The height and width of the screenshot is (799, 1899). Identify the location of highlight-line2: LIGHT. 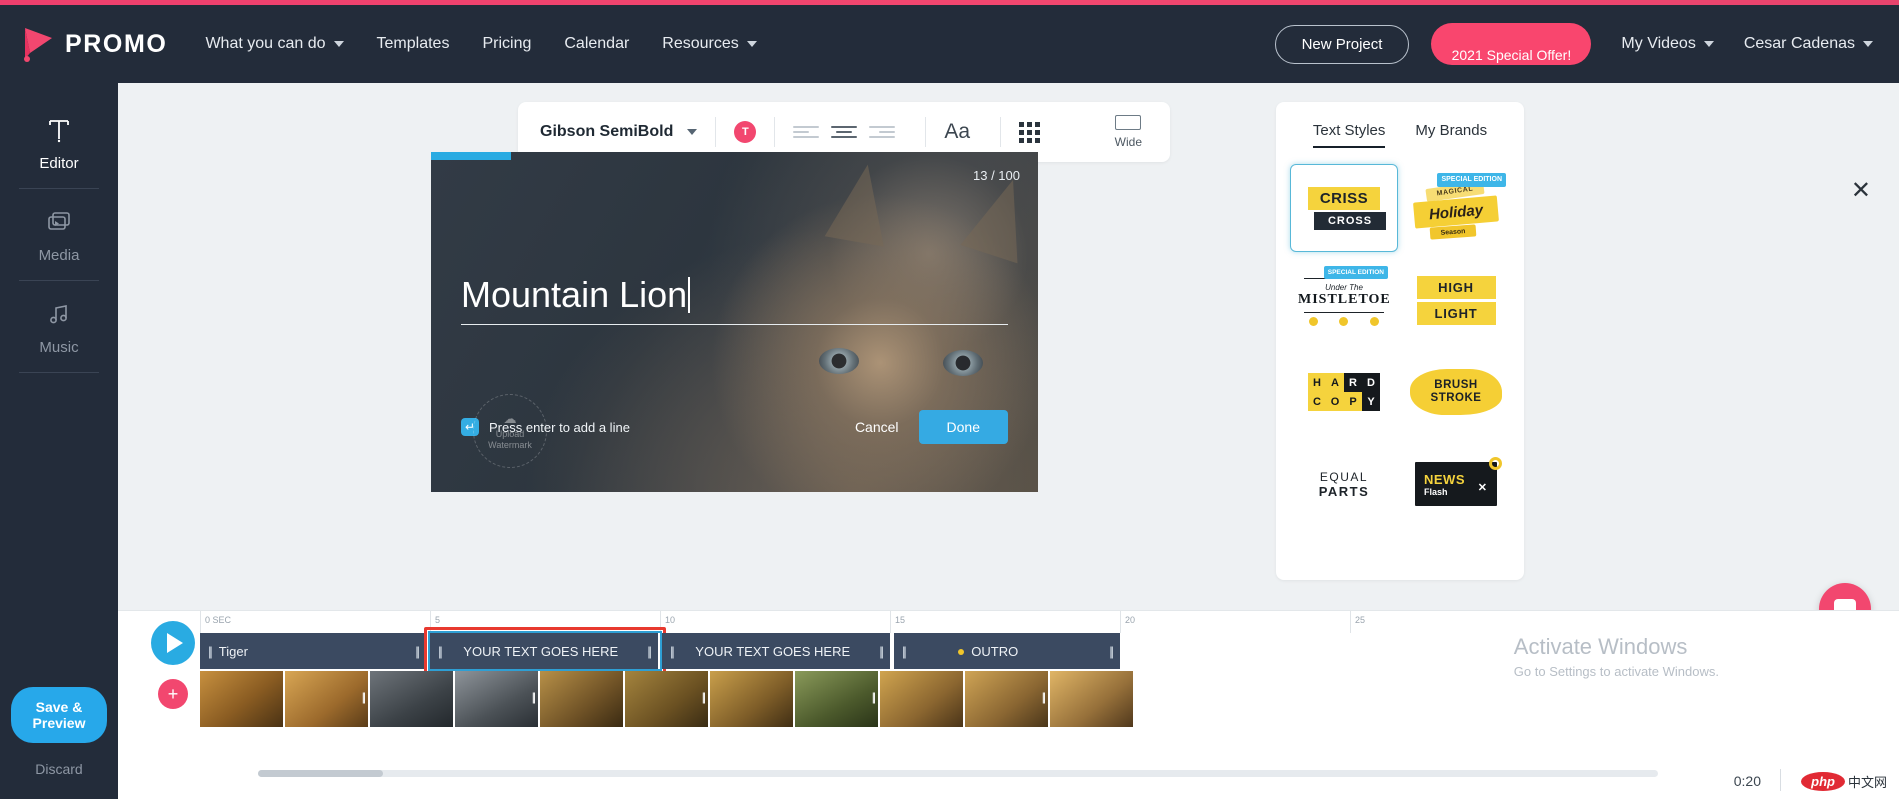
(1456, 313).